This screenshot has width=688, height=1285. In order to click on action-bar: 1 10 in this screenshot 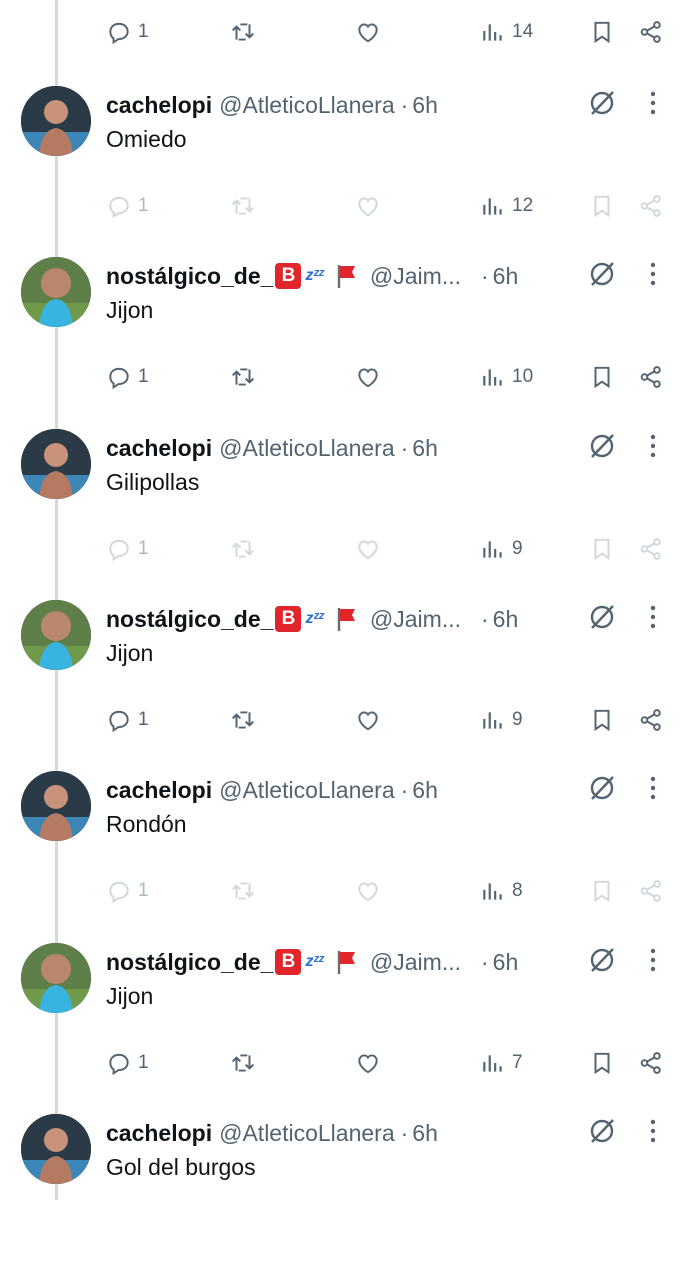, I will do `click(344, 377)`.